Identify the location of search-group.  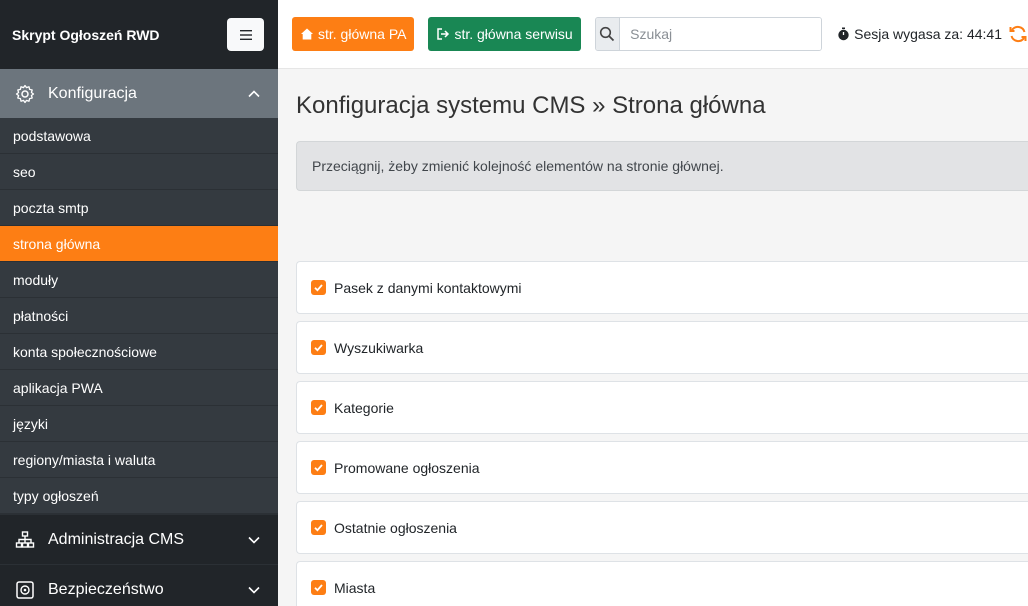
(708, 34).